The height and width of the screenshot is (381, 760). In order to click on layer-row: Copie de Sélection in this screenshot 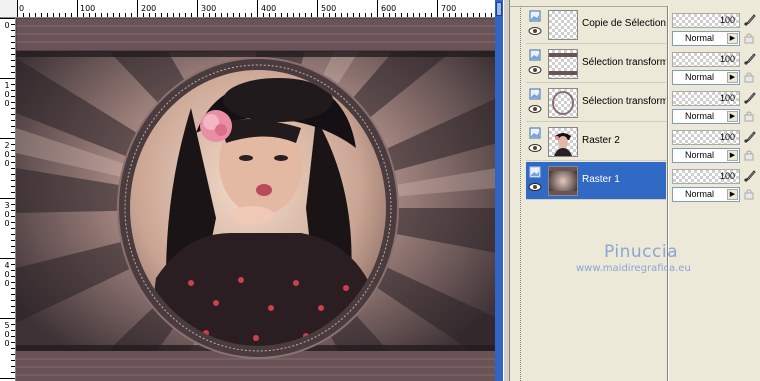, I will do `click(596, 25)`.